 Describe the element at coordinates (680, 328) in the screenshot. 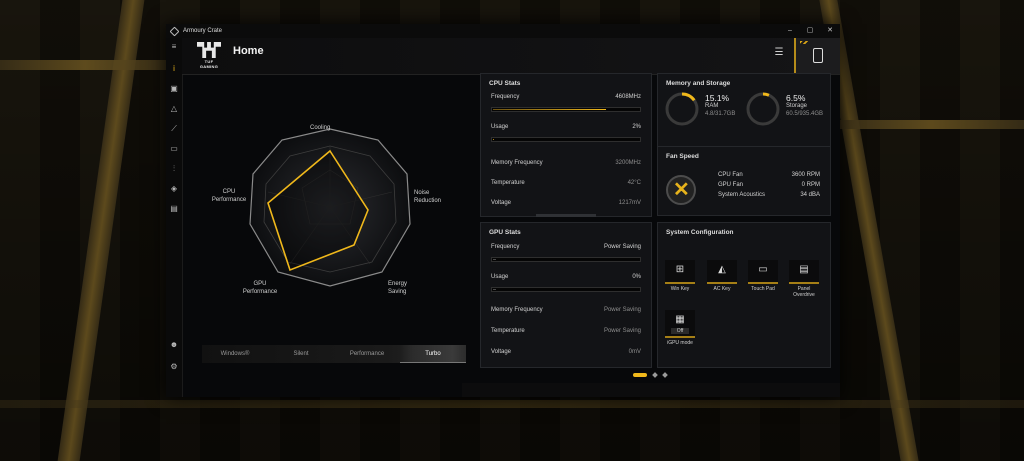

I see `igpu-mode-toggle: ▦ Off iGPU mode` at that location.